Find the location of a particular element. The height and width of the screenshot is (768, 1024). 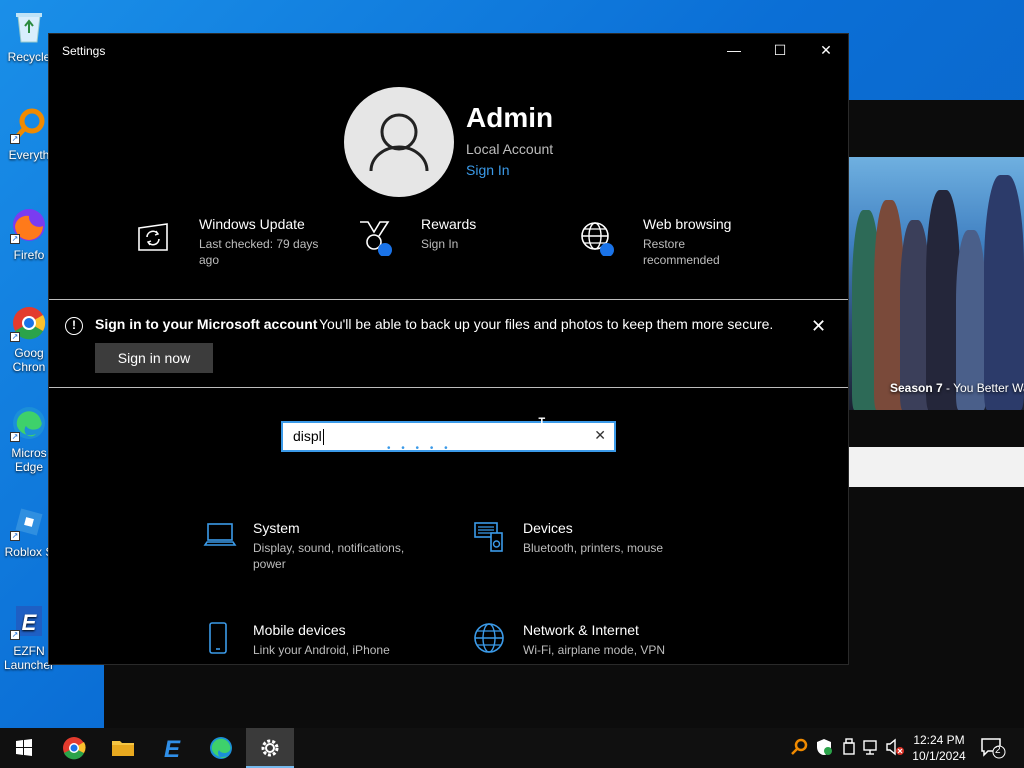

gear-icon is located at coordinates (270, 748).